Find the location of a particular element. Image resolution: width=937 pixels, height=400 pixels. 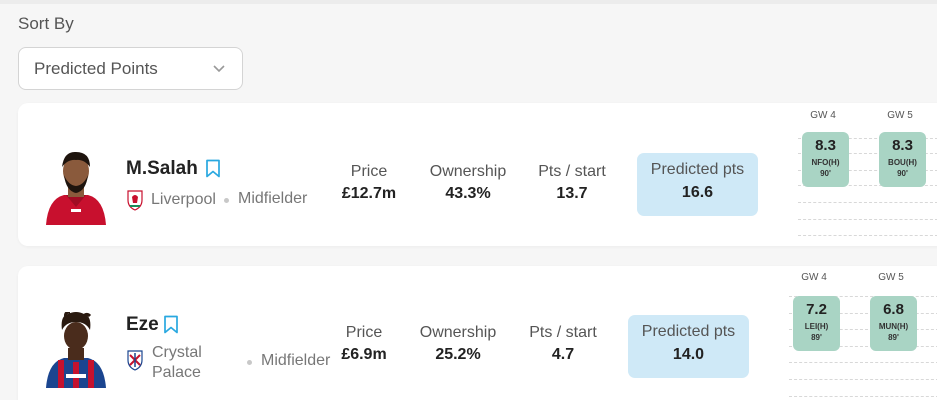

predicted-points-box: Predicted pts 14.0 is located at coordinates (688, 346).